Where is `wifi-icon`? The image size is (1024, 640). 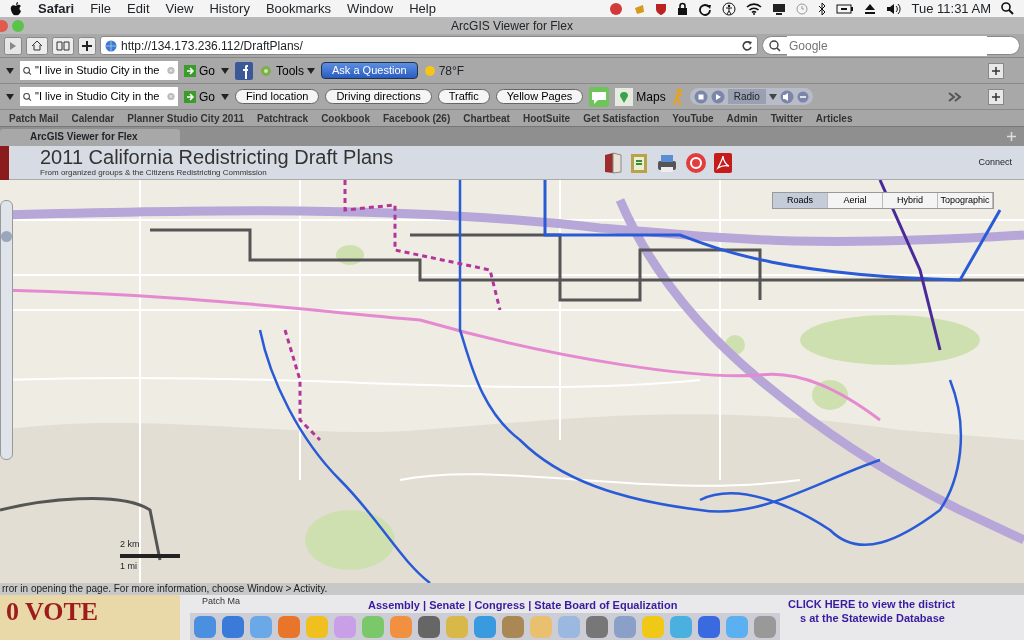 wifi-icon is located at coordinates (753, 8).